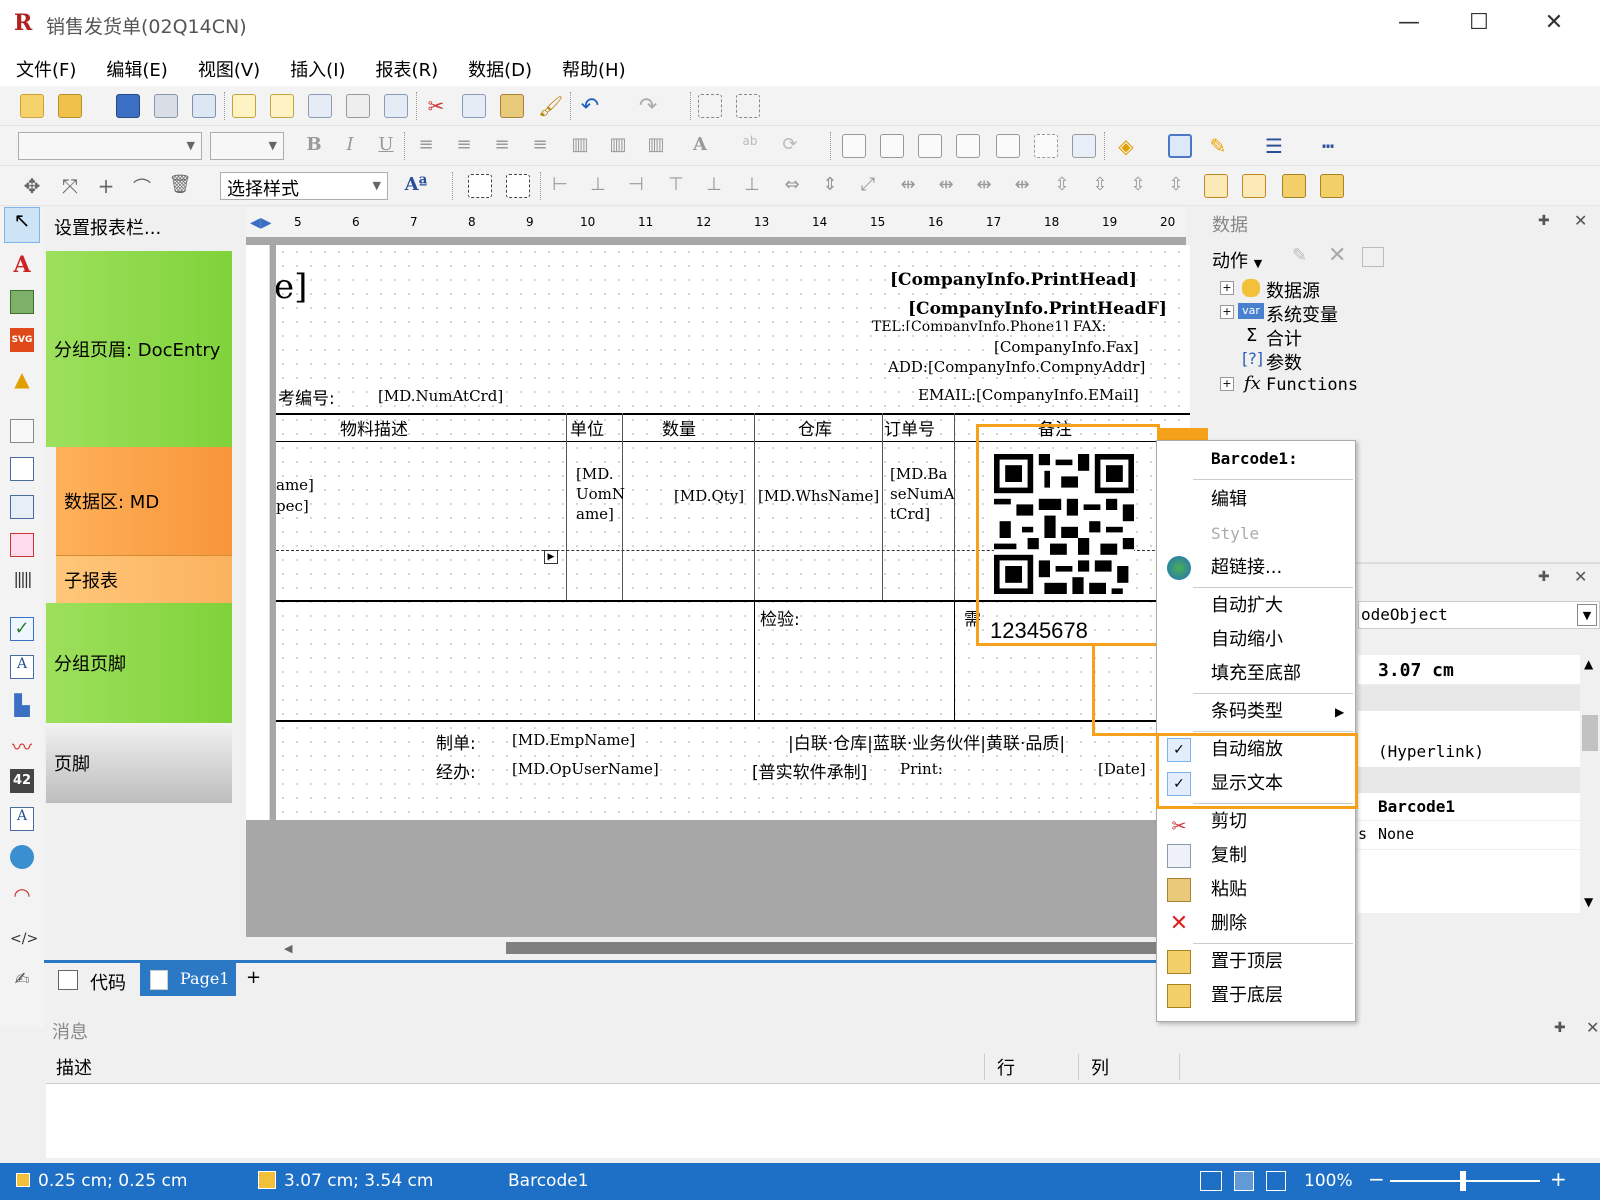 This screenshot has width=1600, height=1200. I want to click on preview-icon, so click(204, 106).